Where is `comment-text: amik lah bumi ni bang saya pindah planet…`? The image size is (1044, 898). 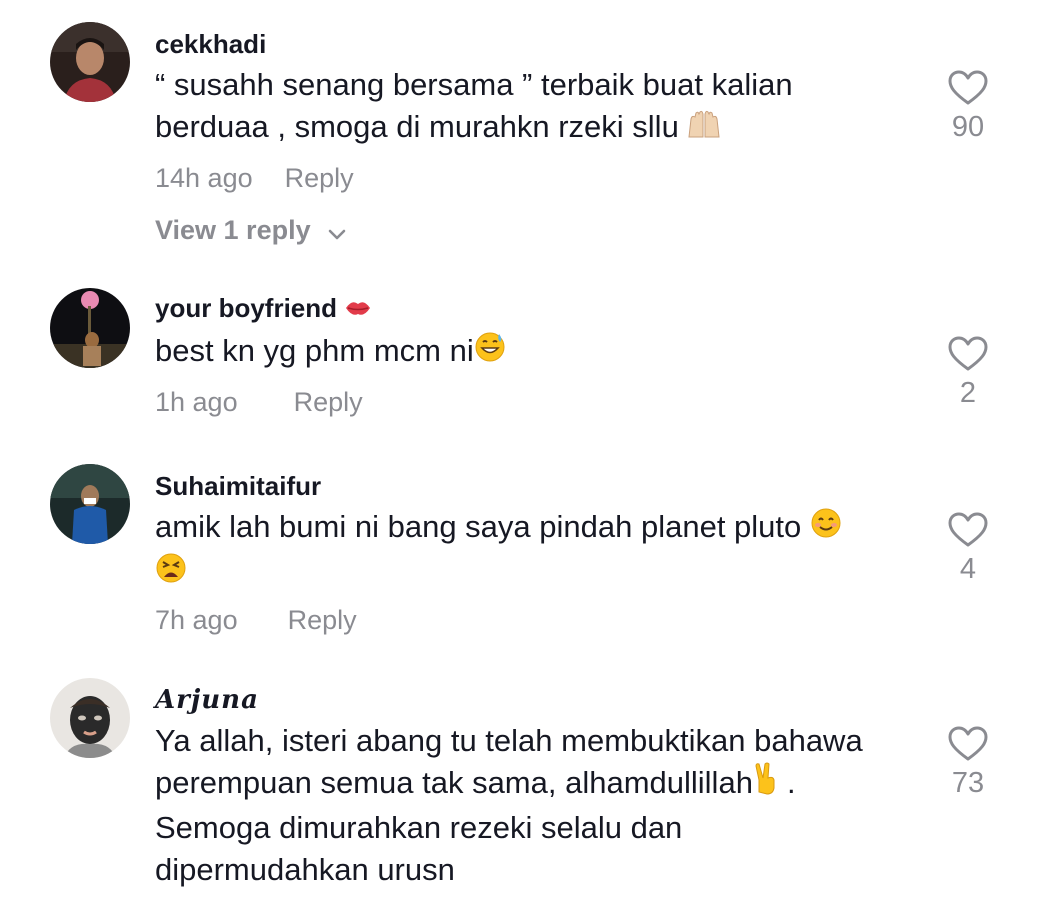 comment-text: amik lah bumi ni bang saya pindah planet… is located at coordinates (540, 550).